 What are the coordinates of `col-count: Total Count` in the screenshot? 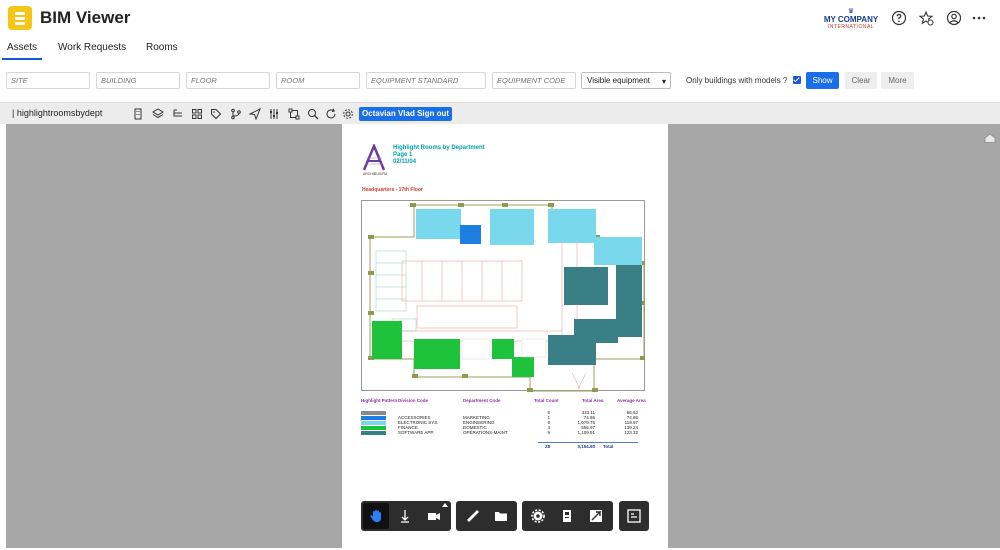 It's located at (546, 400).